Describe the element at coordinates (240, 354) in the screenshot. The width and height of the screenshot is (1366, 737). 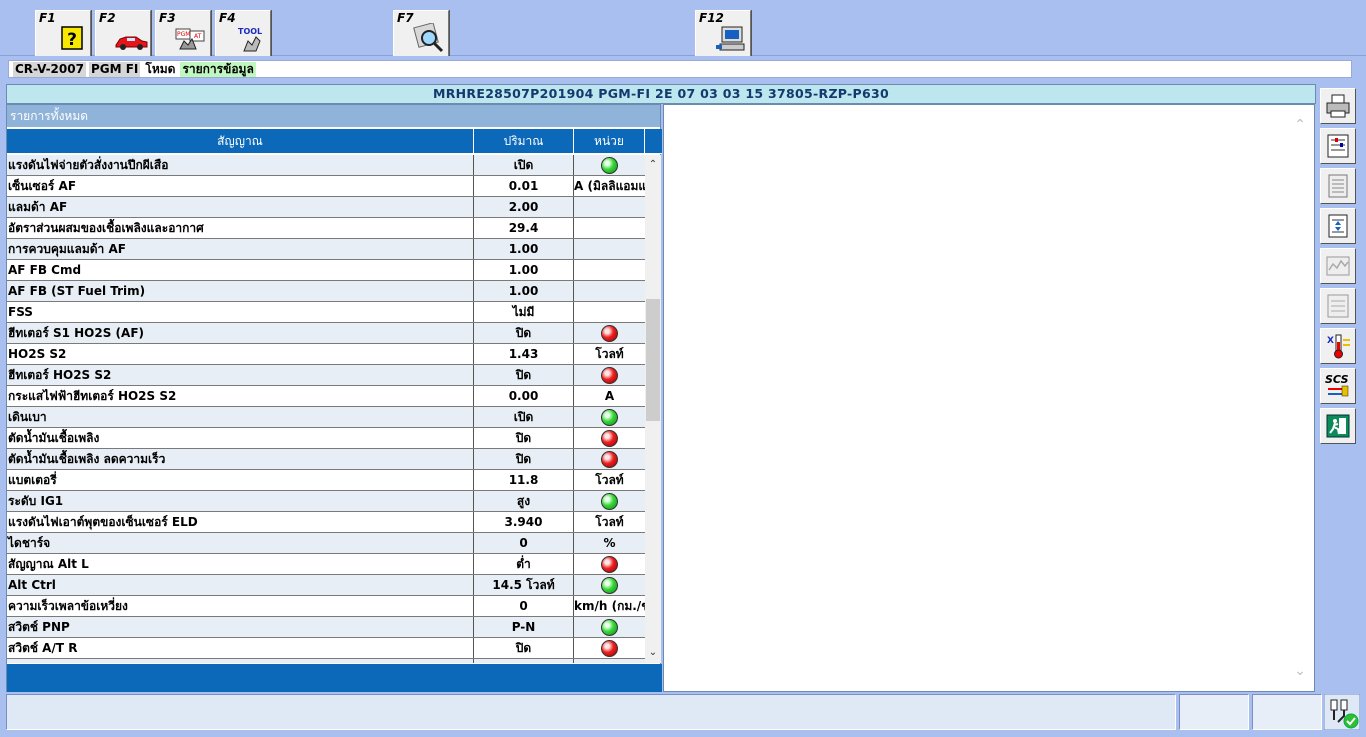
I see `signal-name: HO2S S2` at that location.